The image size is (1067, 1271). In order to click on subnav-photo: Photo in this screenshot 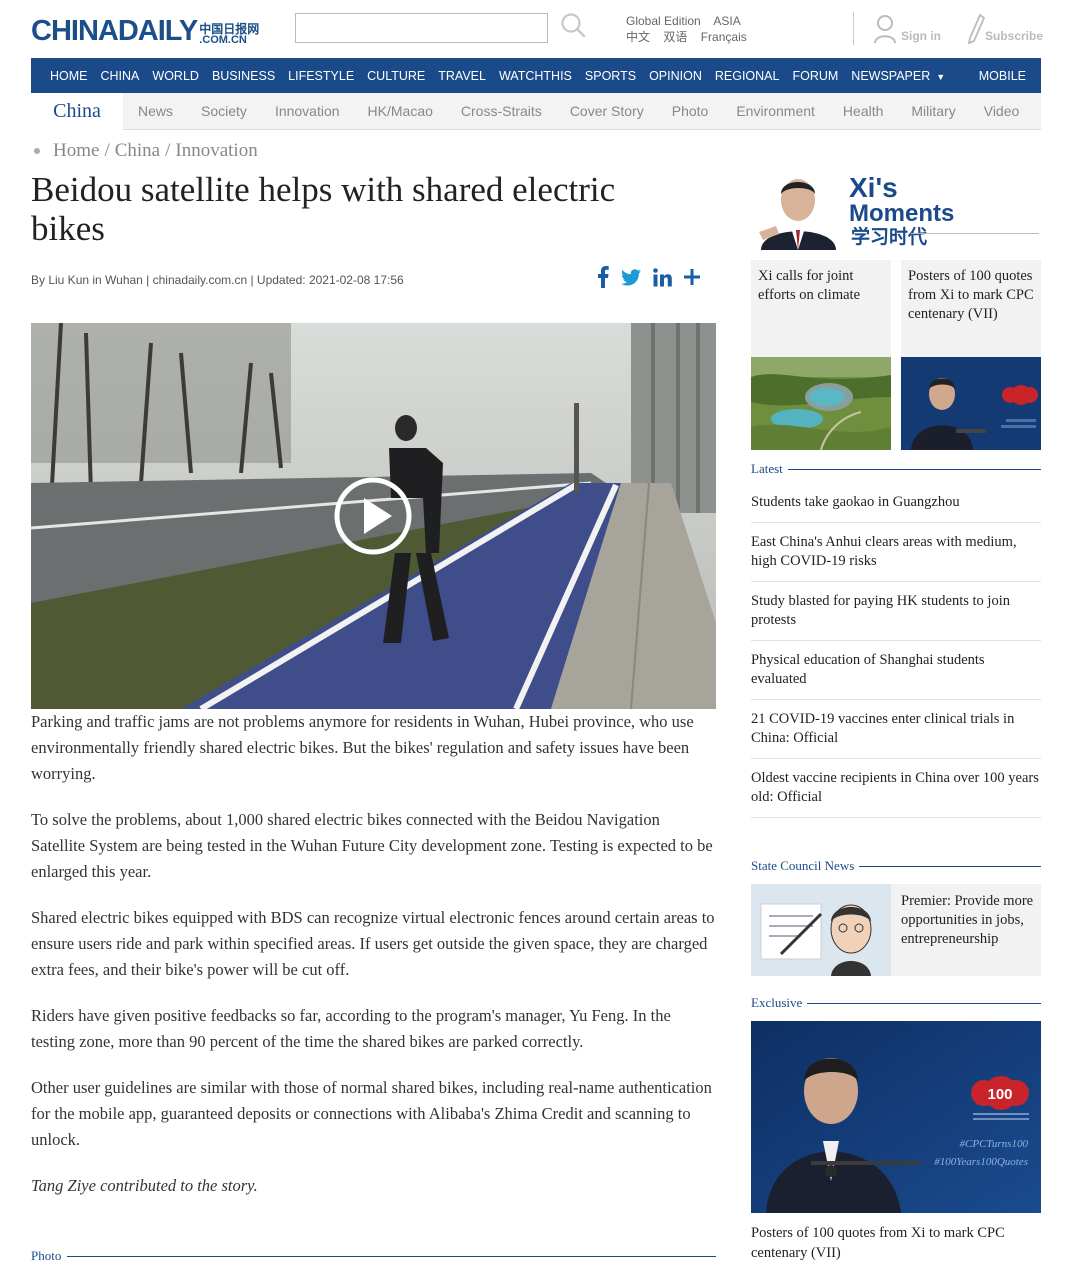, I will do `click(690, 111)`.